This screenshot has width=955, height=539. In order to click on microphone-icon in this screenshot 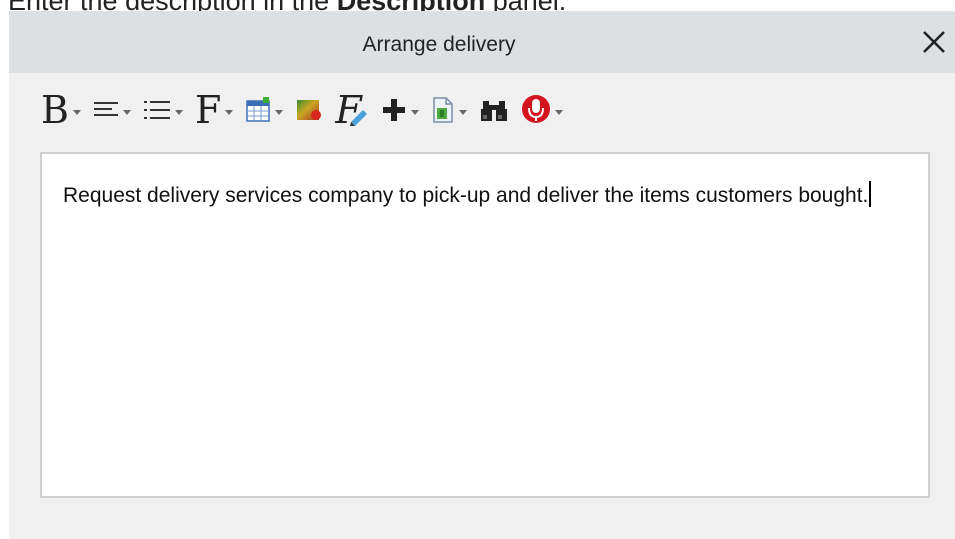, I will do `click(536, 109)`.